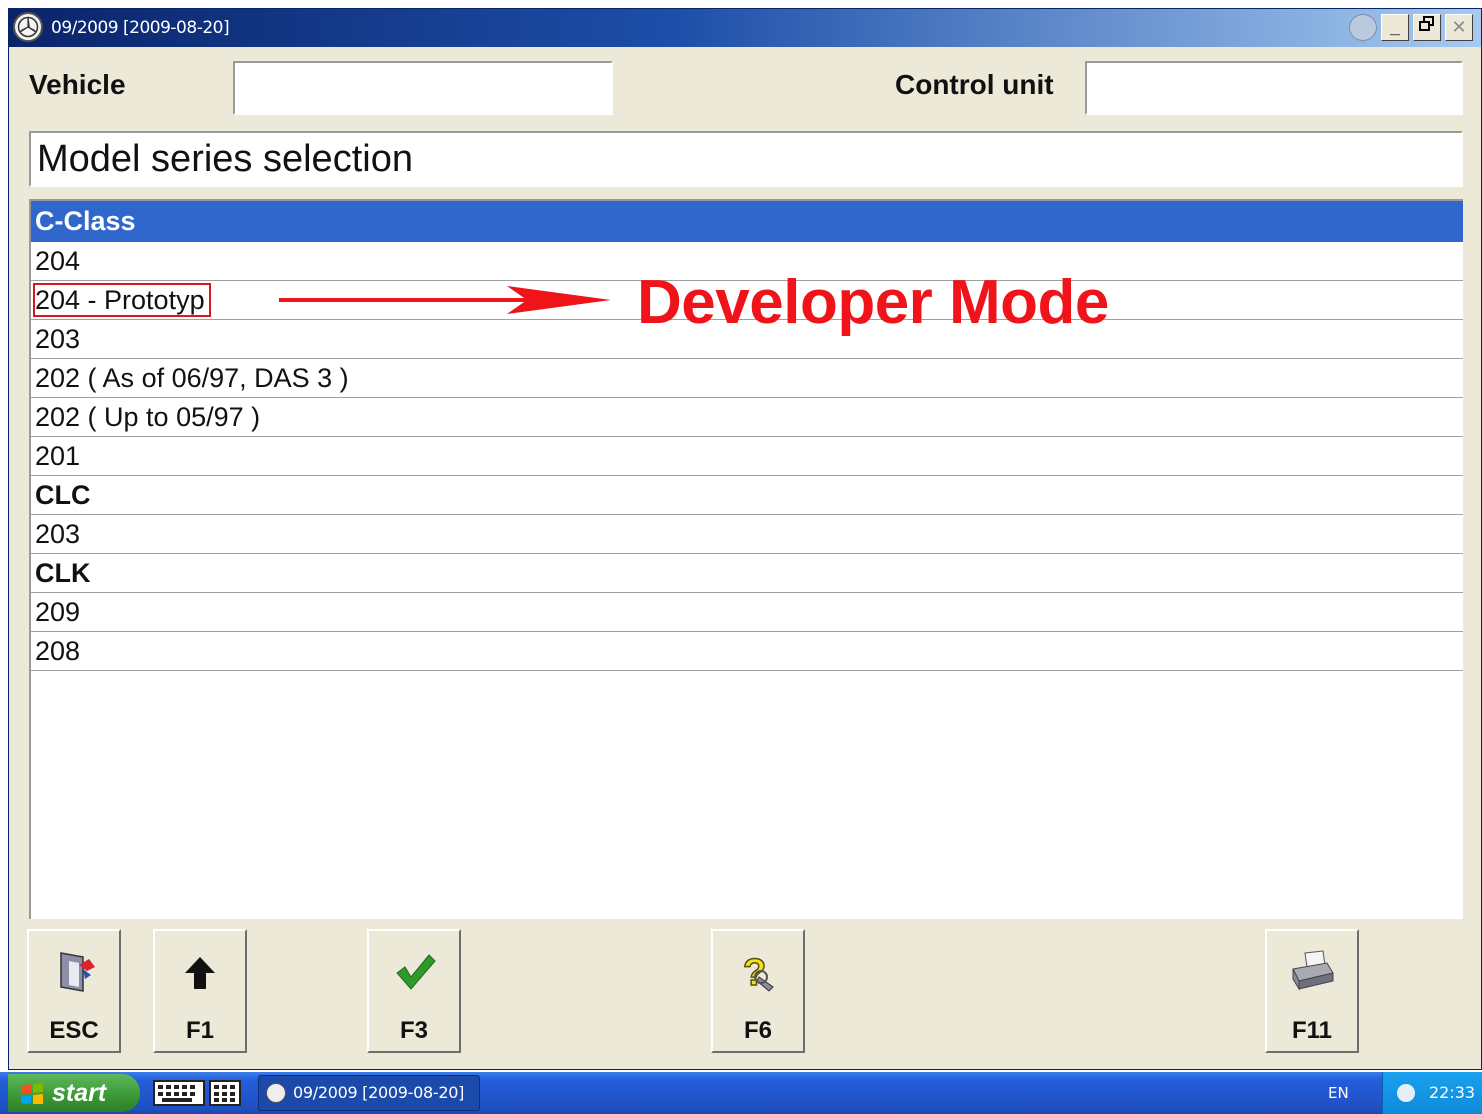 The height and width of the screenshot is (1114, 1482). I want to click on windows-flag-icon, so click(32, 1093).